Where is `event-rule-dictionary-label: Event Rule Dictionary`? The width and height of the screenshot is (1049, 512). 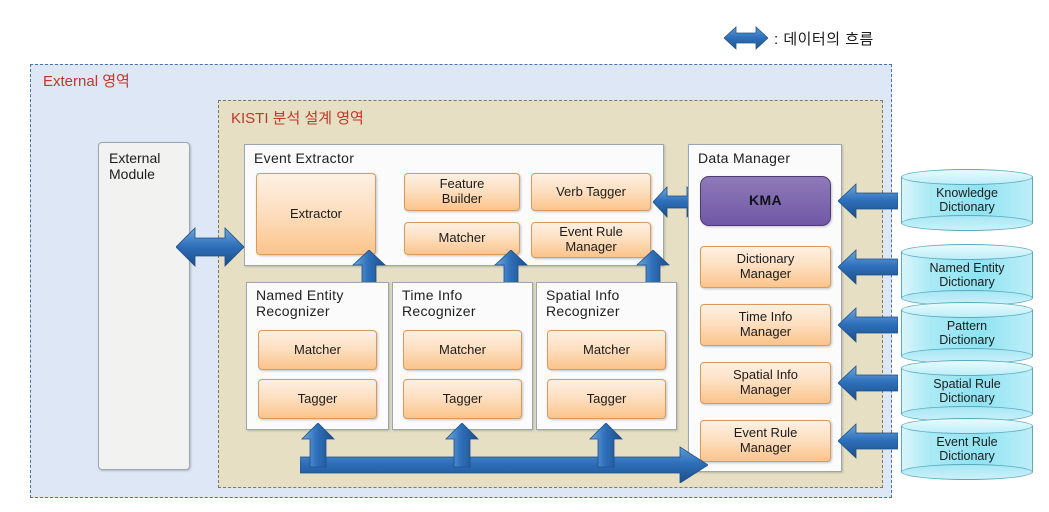 event-rule-dictionary-label: Event Rule Dictionary is located at coordinates (967, 448).